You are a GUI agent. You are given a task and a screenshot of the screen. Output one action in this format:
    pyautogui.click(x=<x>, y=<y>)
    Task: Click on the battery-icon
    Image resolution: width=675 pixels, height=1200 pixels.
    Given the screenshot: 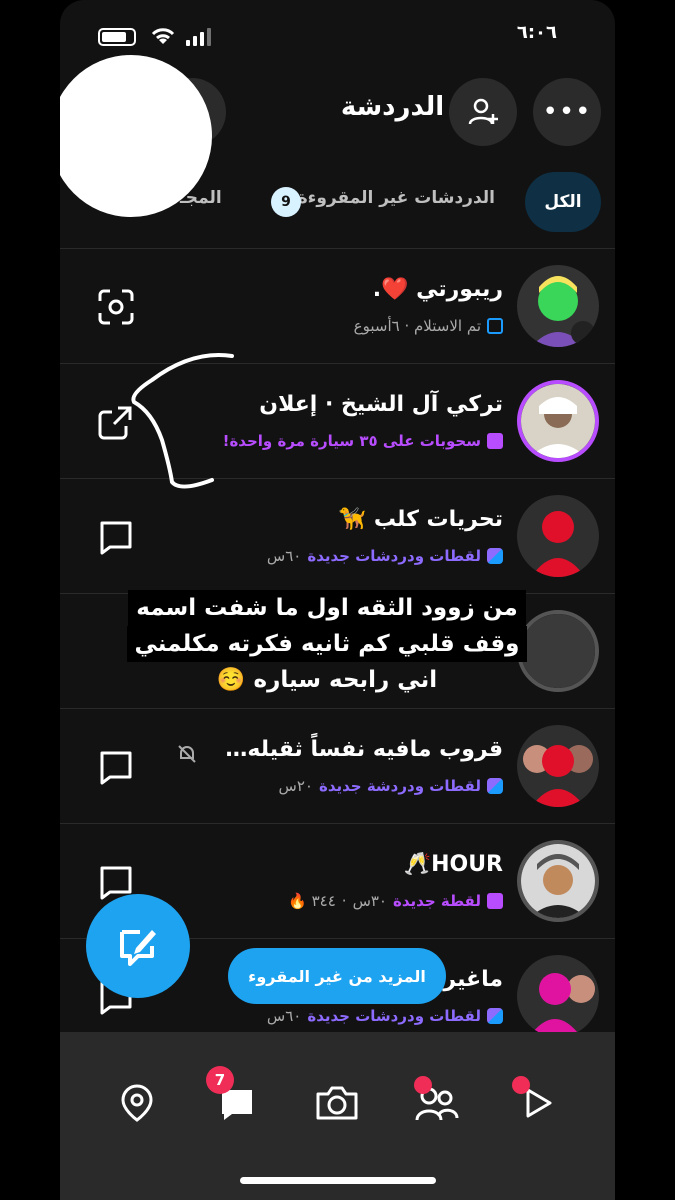 What is the action you would take?
    pyautogui.click(x=117, y=37)
    